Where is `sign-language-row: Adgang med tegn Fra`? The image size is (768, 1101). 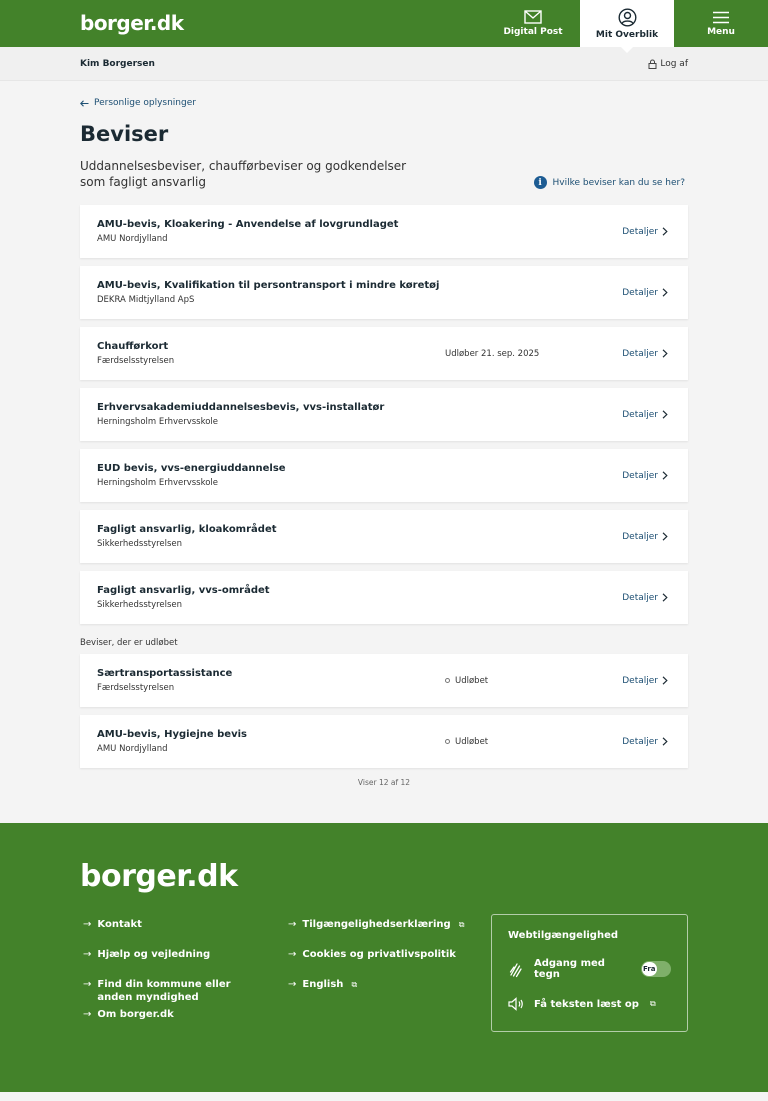
sign-language-row: Adgang med tegn Fra is located at coordinates (589, 969).